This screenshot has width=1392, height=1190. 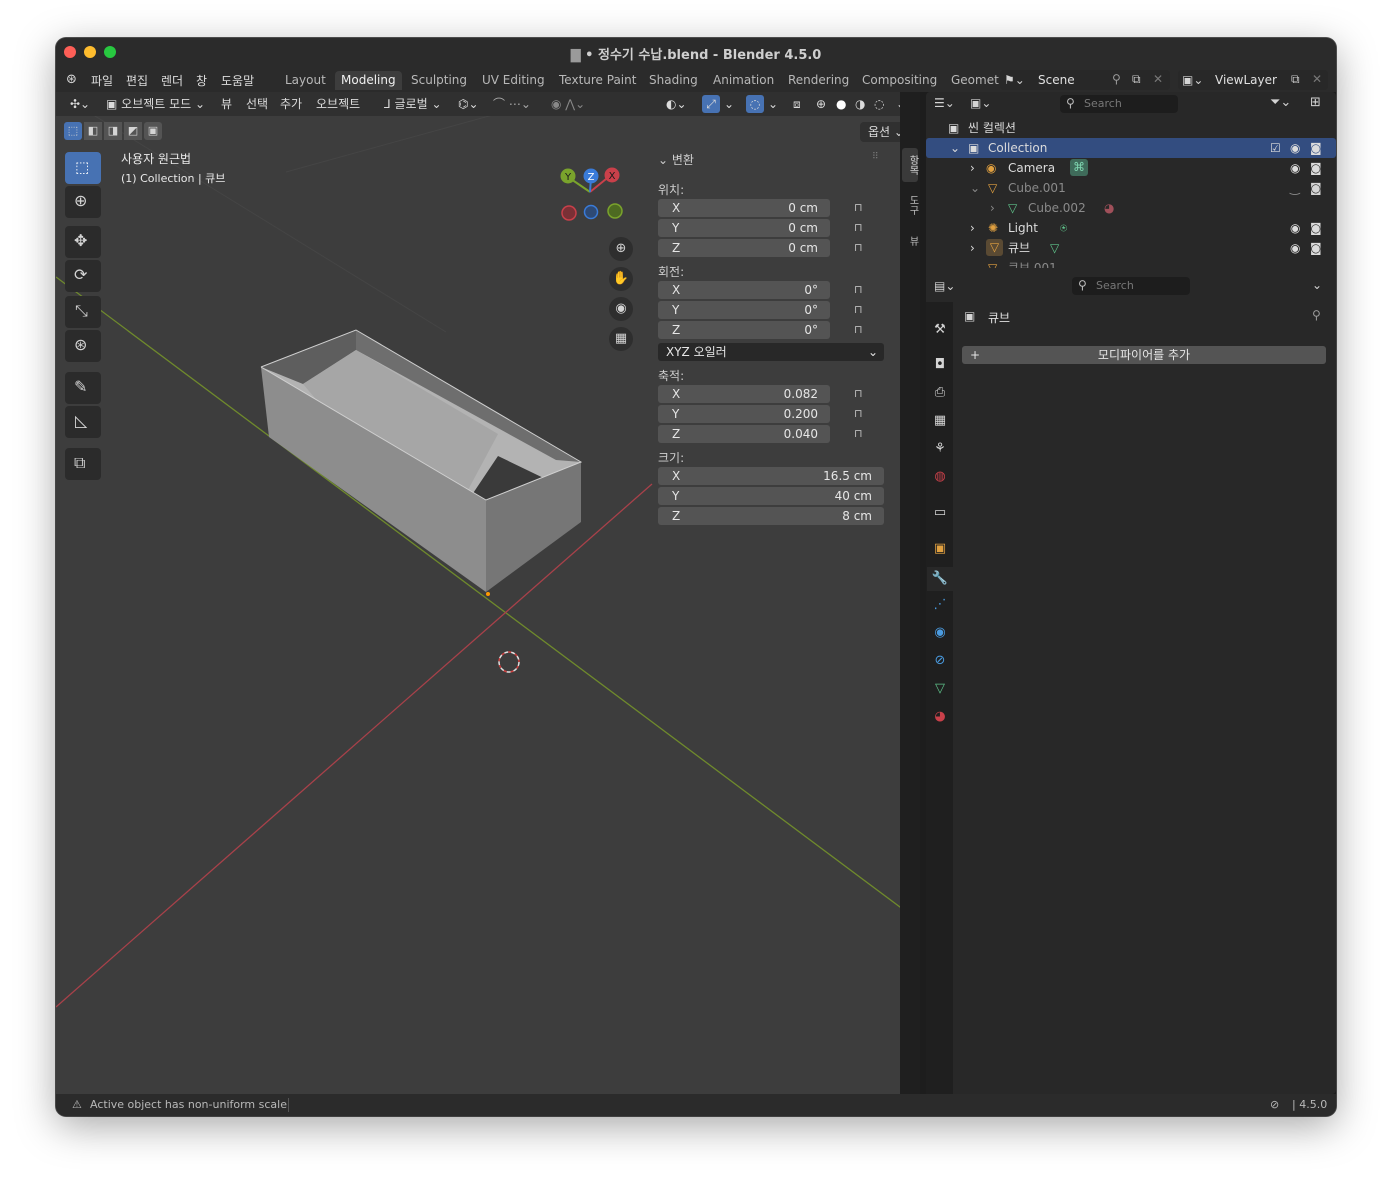 What do you see at coordinates (1131, 148) in the screenshot?
I see `outliner-row-collection: ⌄ ▣ Collection ☑ ◉ ◙` at bounding box center [1131, 148].